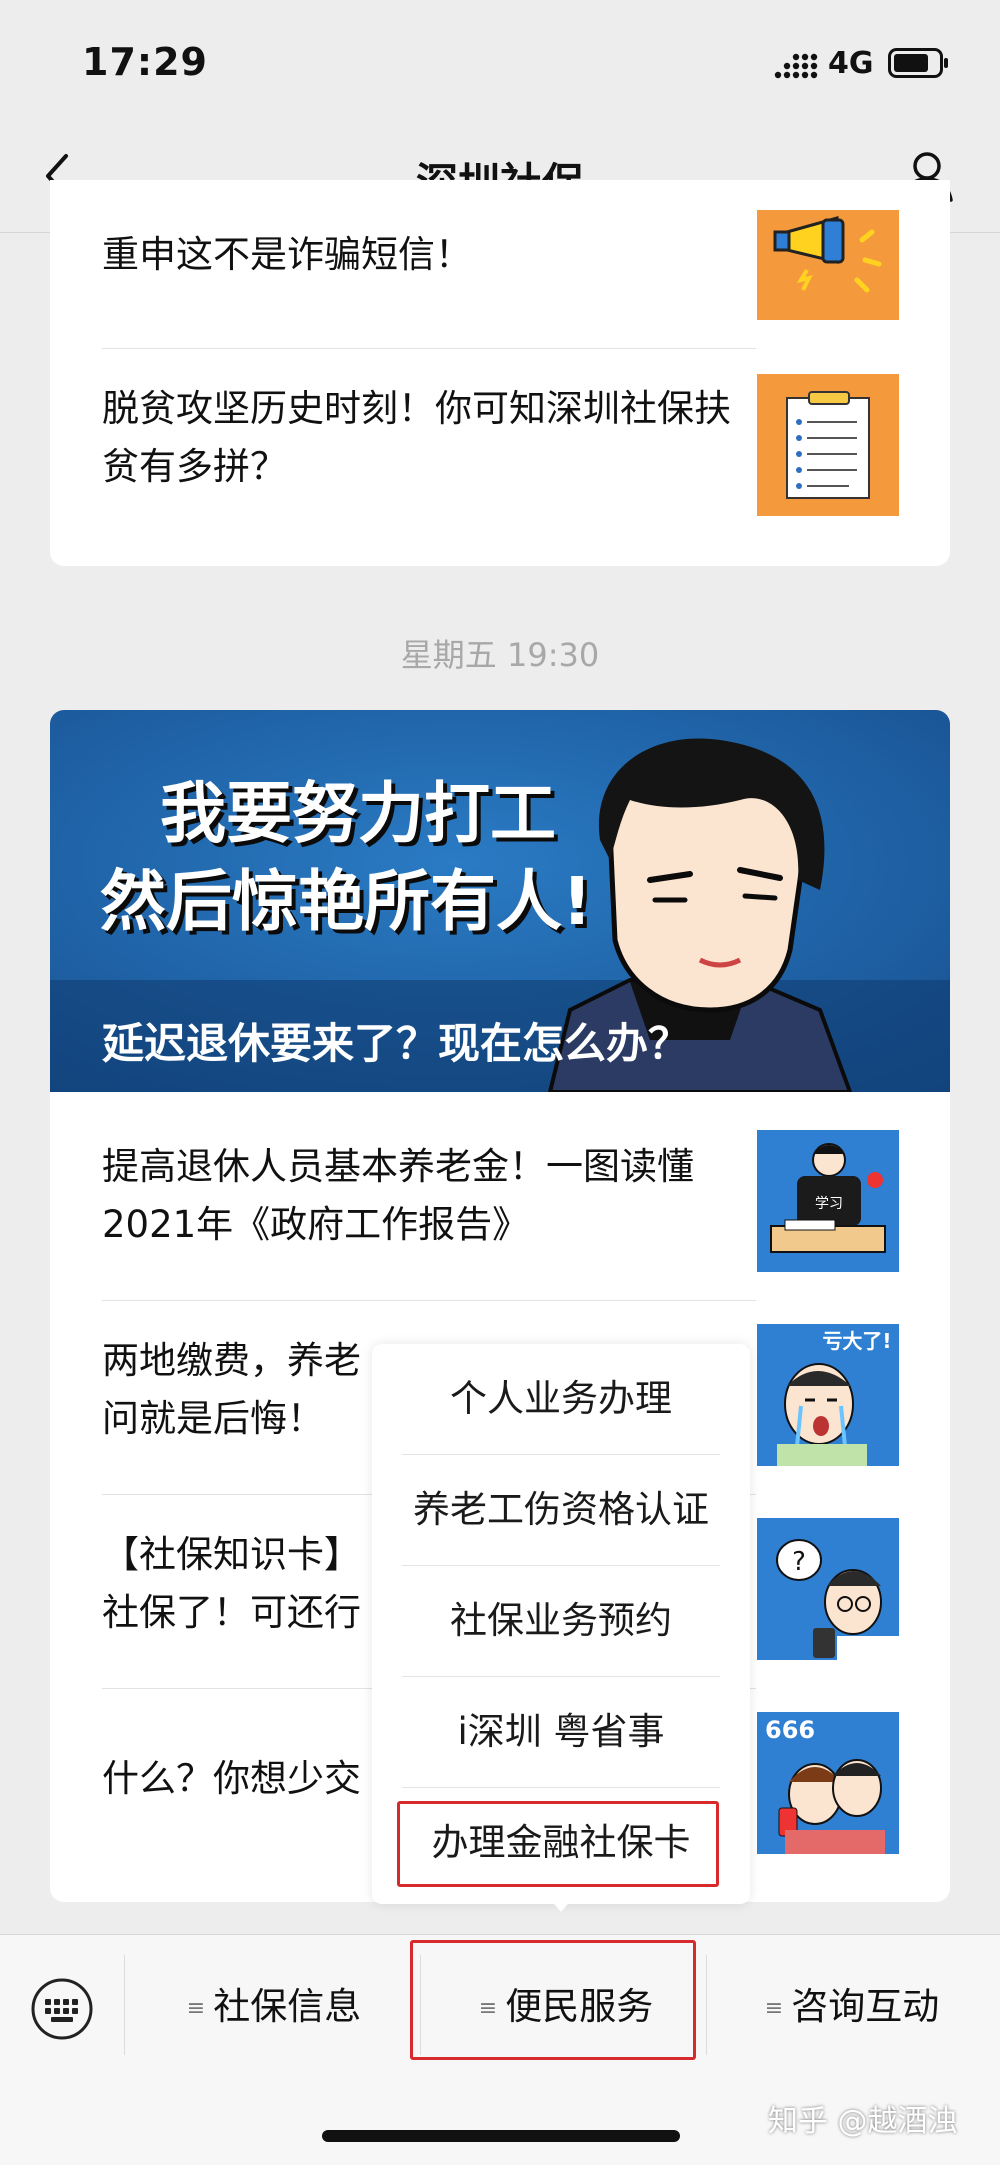 The height and width of the screenshot is (2165, 1000). Describe the element at coordinates (796, 66) in the screenshot. I see `signal-icon` at that location.